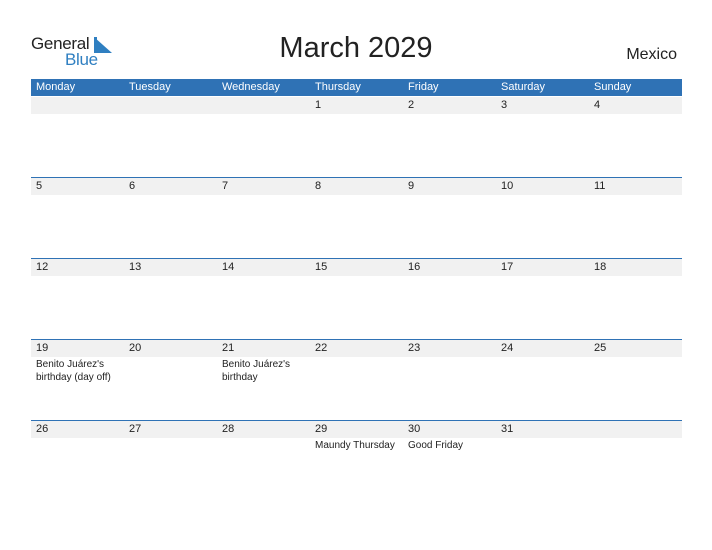 The width and height of the screenshot is (712, 550). I want to click on day-number: 19, so click(42, 348).